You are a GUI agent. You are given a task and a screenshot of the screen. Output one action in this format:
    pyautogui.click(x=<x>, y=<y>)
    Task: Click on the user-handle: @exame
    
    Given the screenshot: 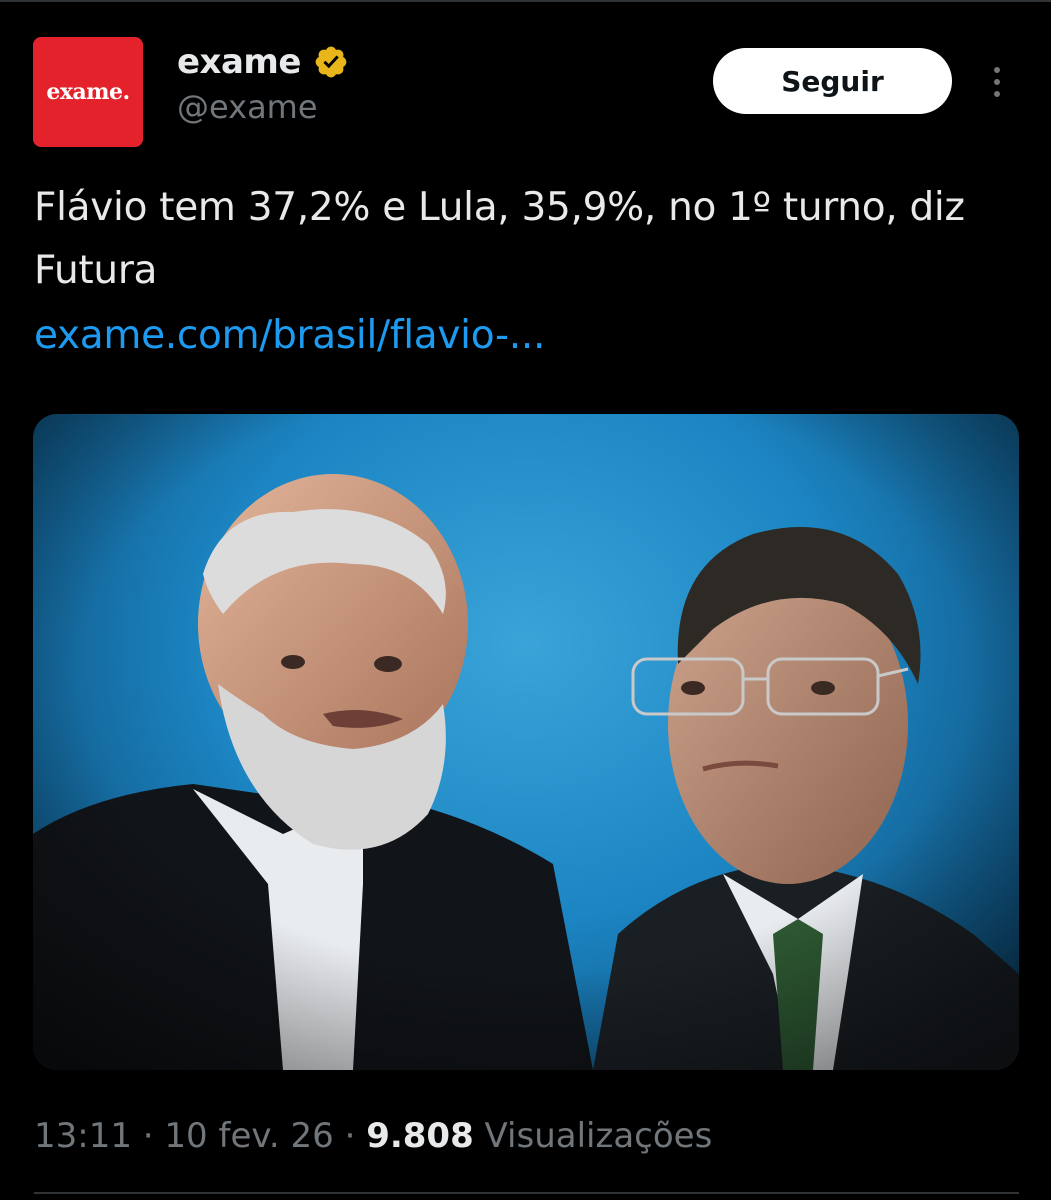 What is the action you would take?
    pyautogui.click(x=247, y=107)
    